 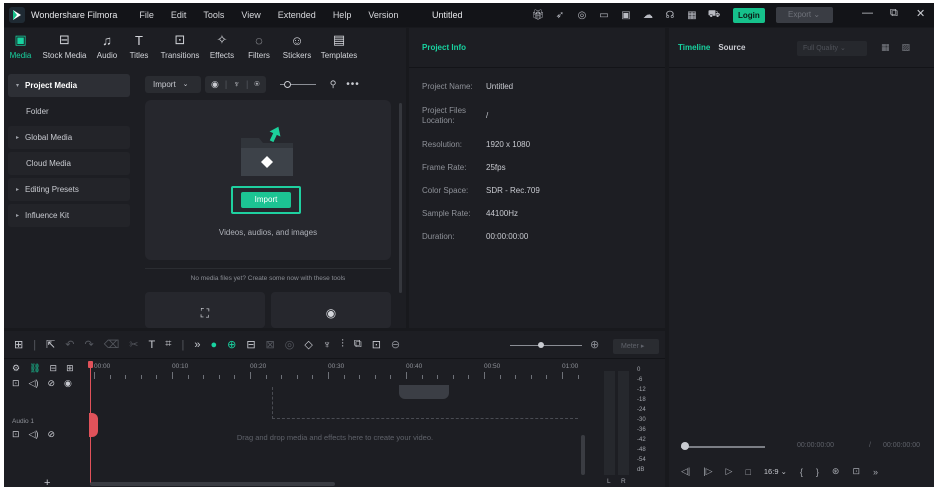 I want to click on select-tool-icon: ⇱, so click(x=50, y=344).